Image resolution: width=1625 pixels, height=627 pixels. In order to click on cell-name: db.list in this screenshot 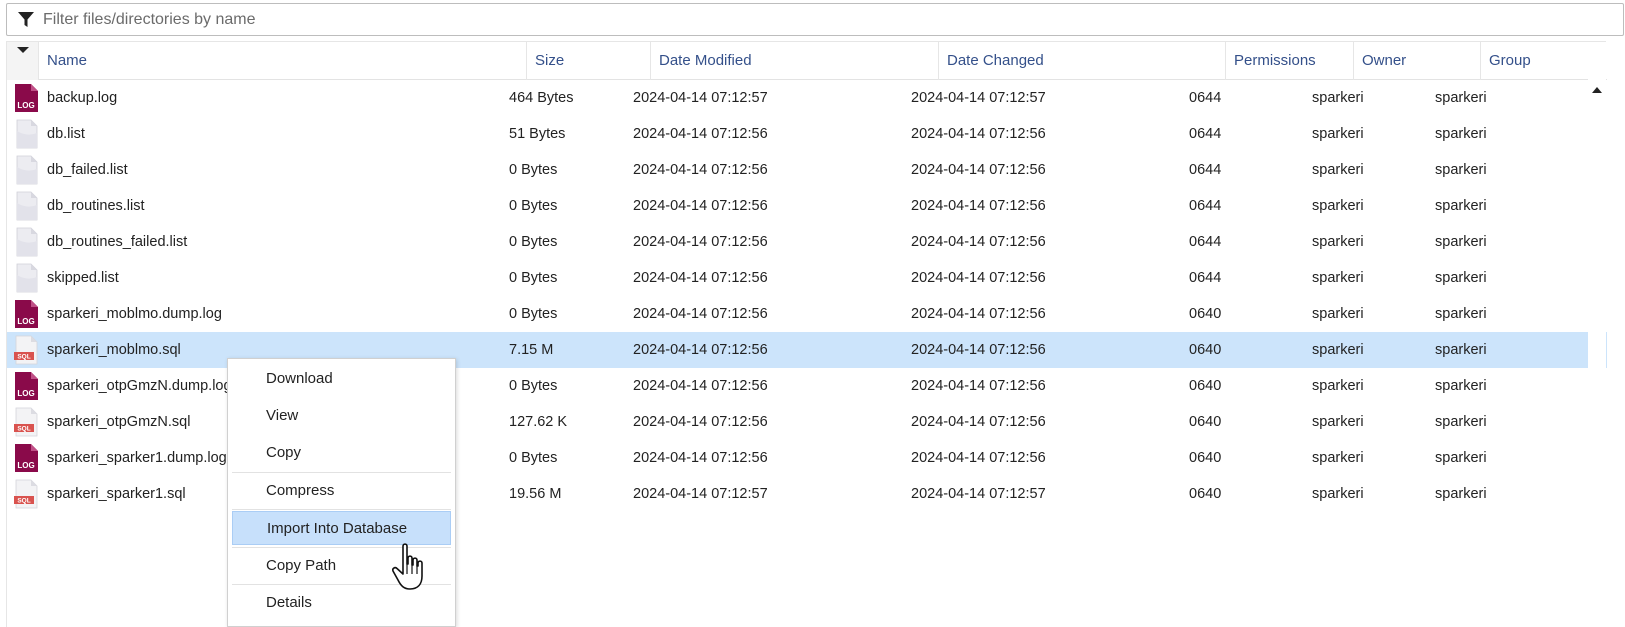, I will do `click(66, 134)`.